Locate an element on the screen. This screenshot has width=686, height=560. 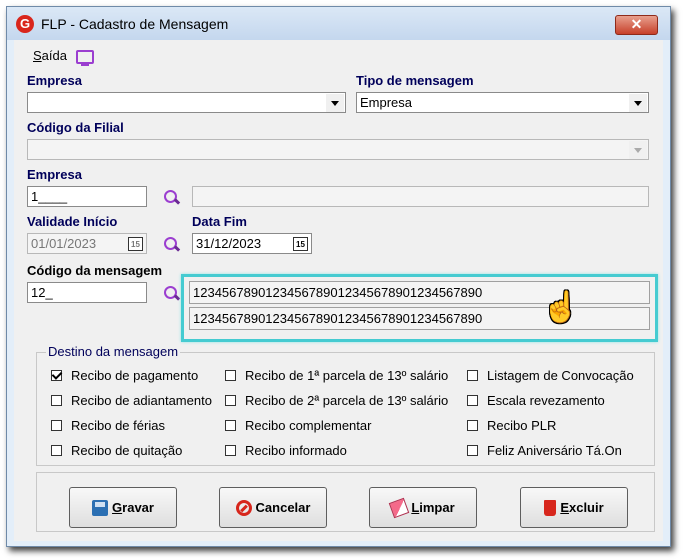
empresa-combo is located at coordinates (186, 102).